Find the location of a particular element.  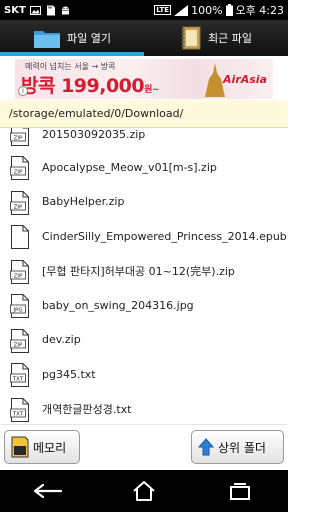

ad-main-text: 방콕 199,000원~ is located at coordinates (90, 86).